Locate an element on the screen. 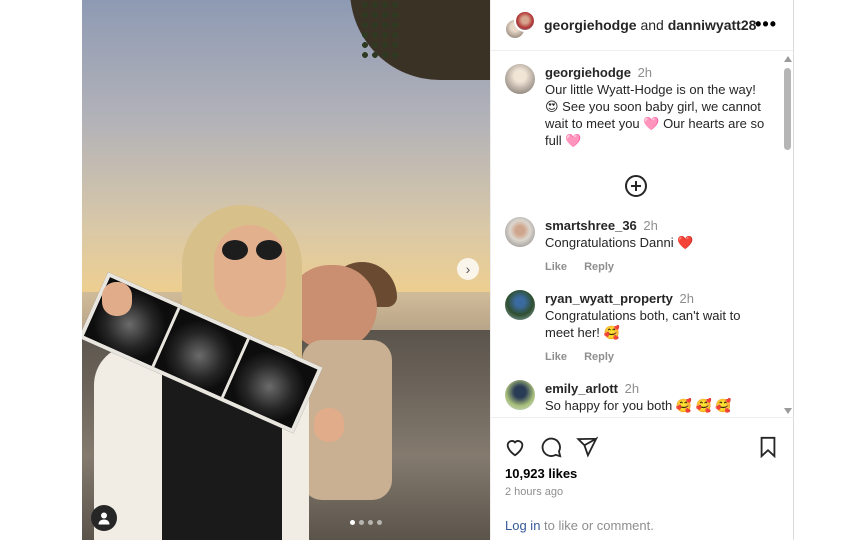 Image resolution: width=864 pixels, height=540 pixels. user-tag-icon is located at coordinates (104, 518).